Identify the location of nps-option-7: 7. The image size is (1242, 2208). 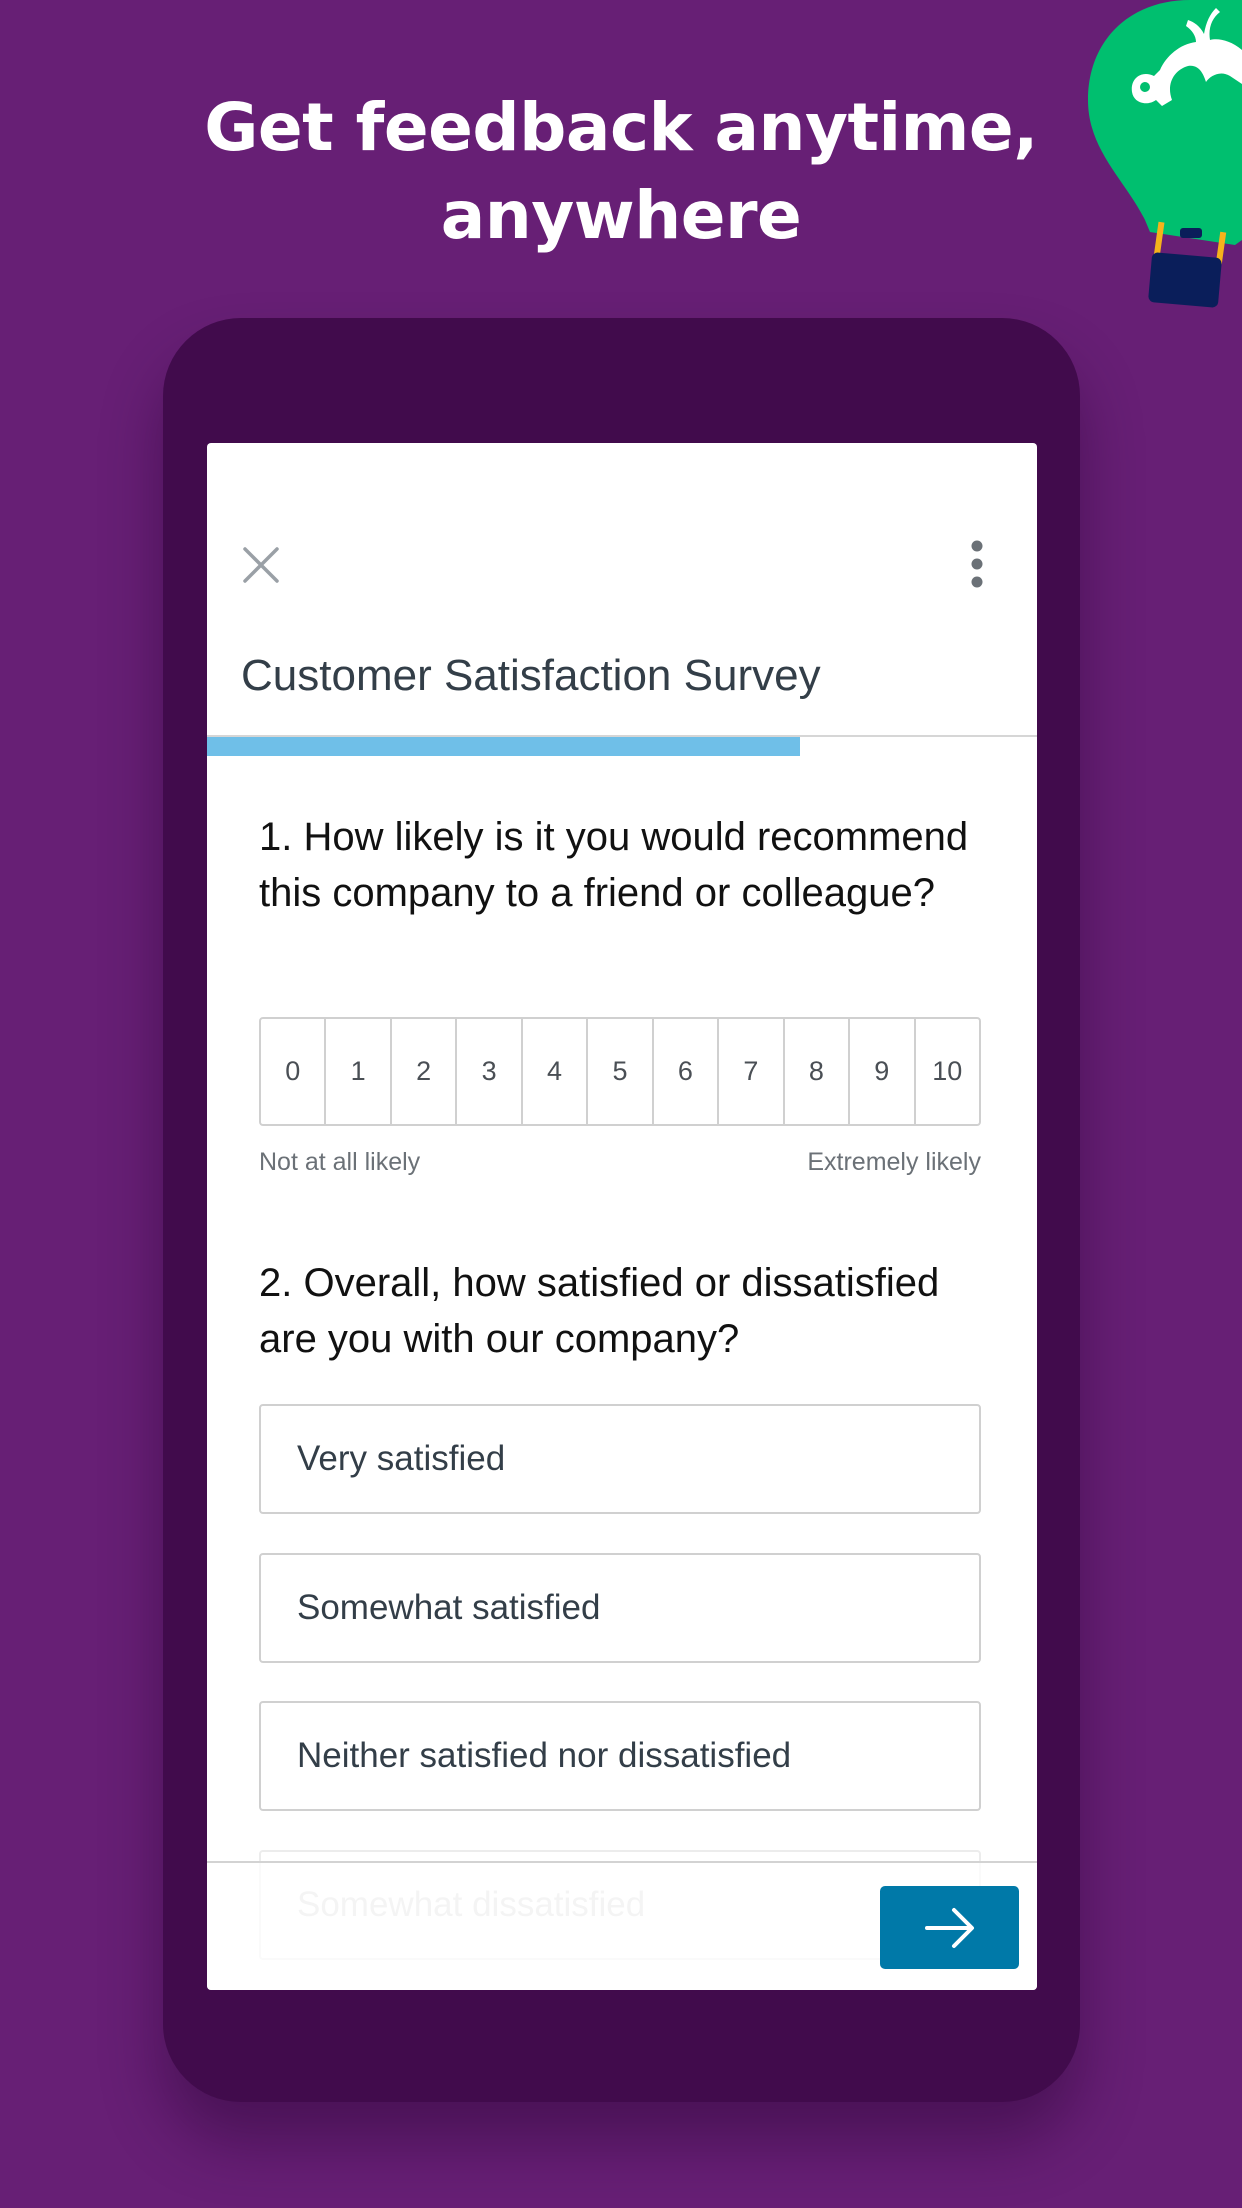
(749, 1071).